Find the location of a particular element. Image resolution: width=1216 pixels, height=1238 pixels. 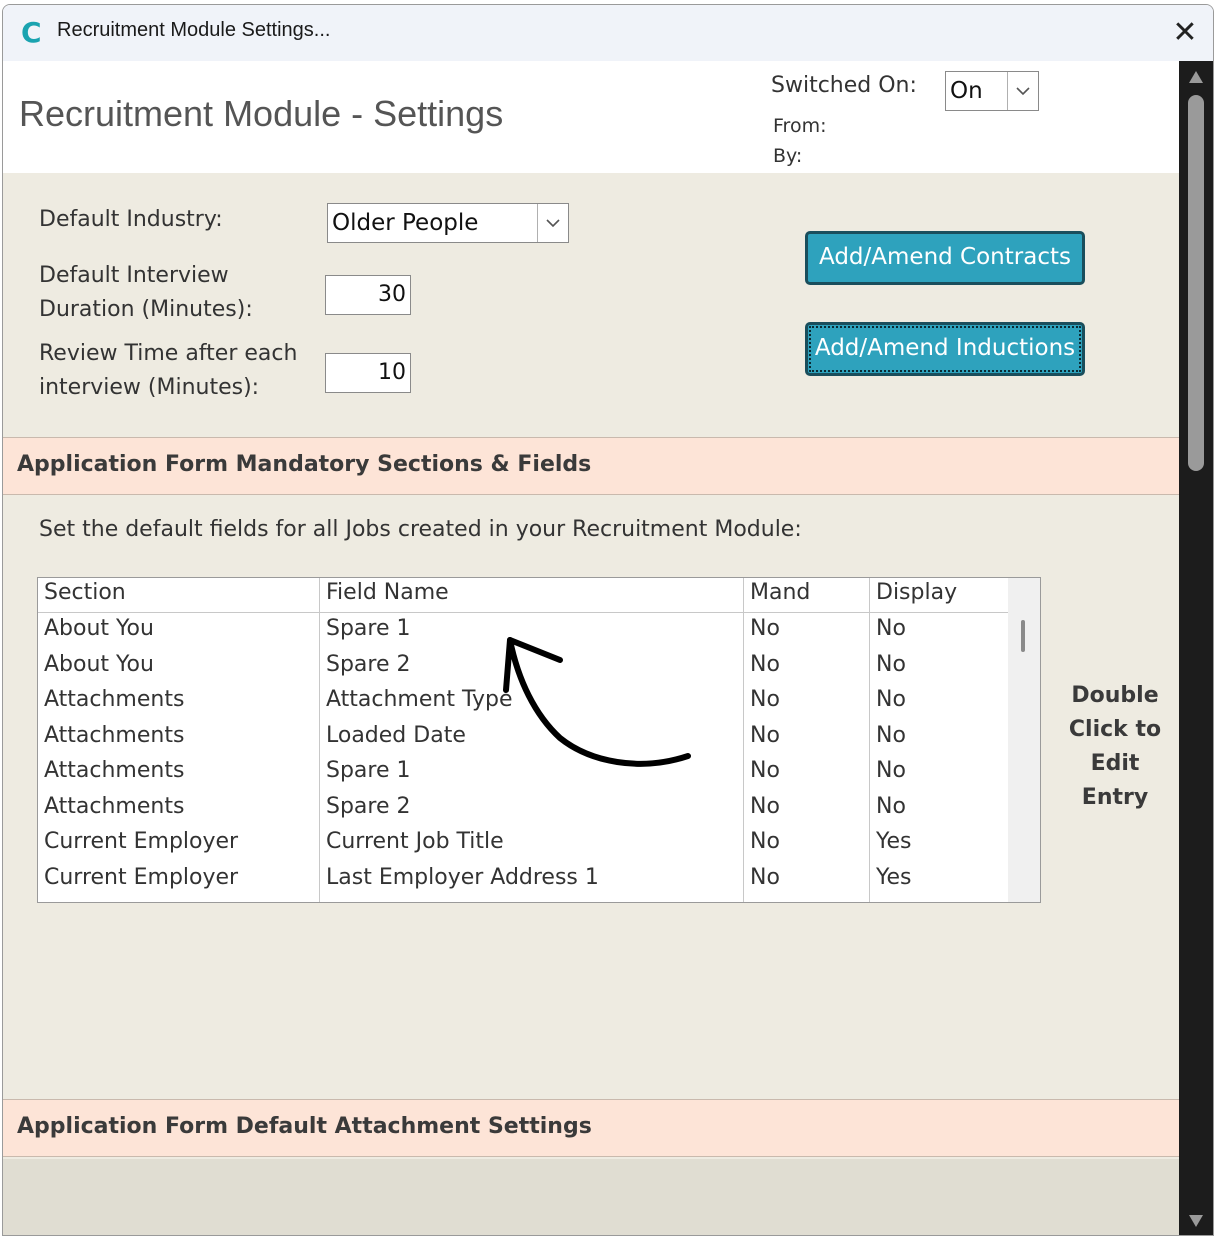

column-header-mand: Mand is located at coordinates (780, 592).